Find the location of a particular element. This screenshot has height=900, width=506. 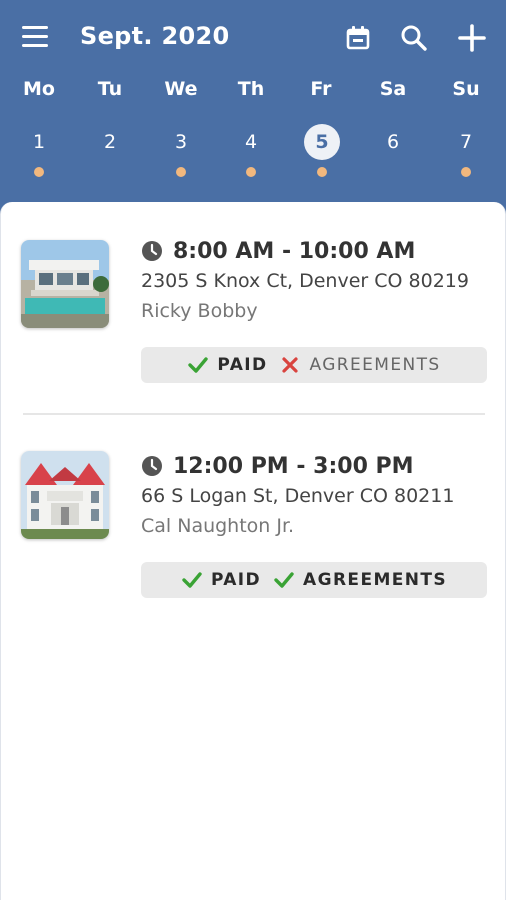

client-name: Ricky Bobby is located at coordinates (199, 311).